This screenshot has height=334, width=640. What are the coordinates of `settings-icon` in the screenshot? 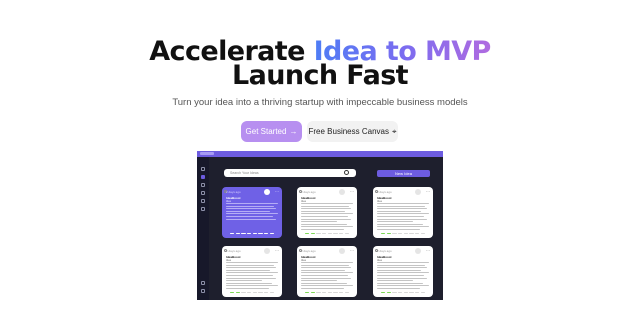 It's located at (203, 291).